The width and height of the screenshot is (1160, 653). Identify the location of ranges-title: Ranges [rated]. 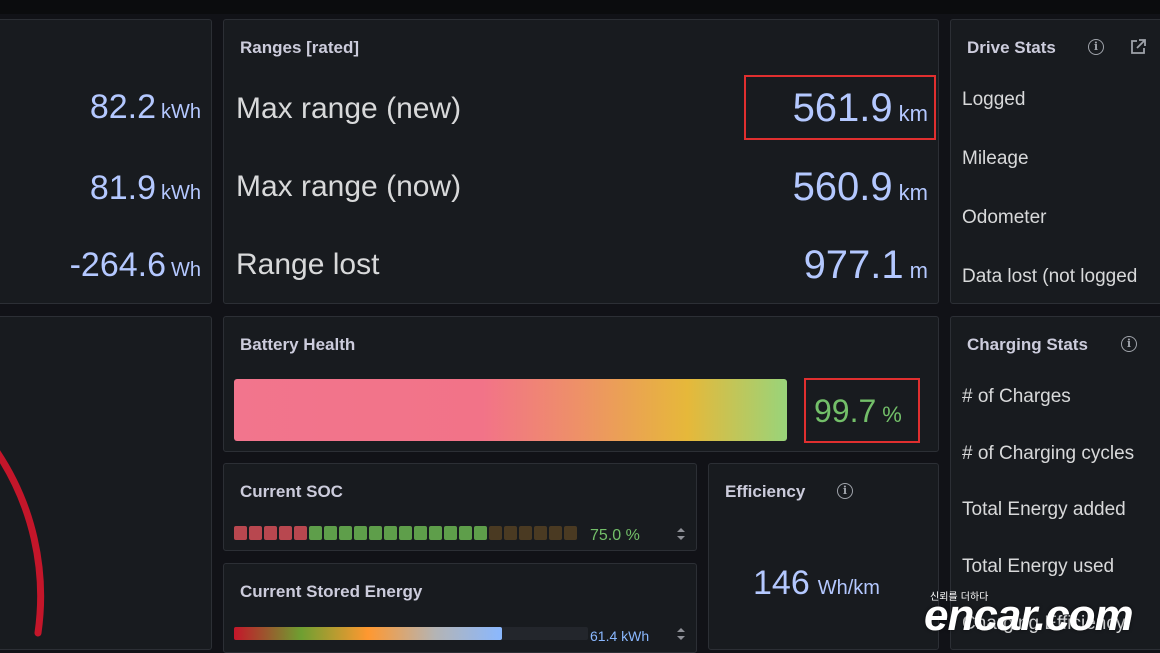
(300, 47).